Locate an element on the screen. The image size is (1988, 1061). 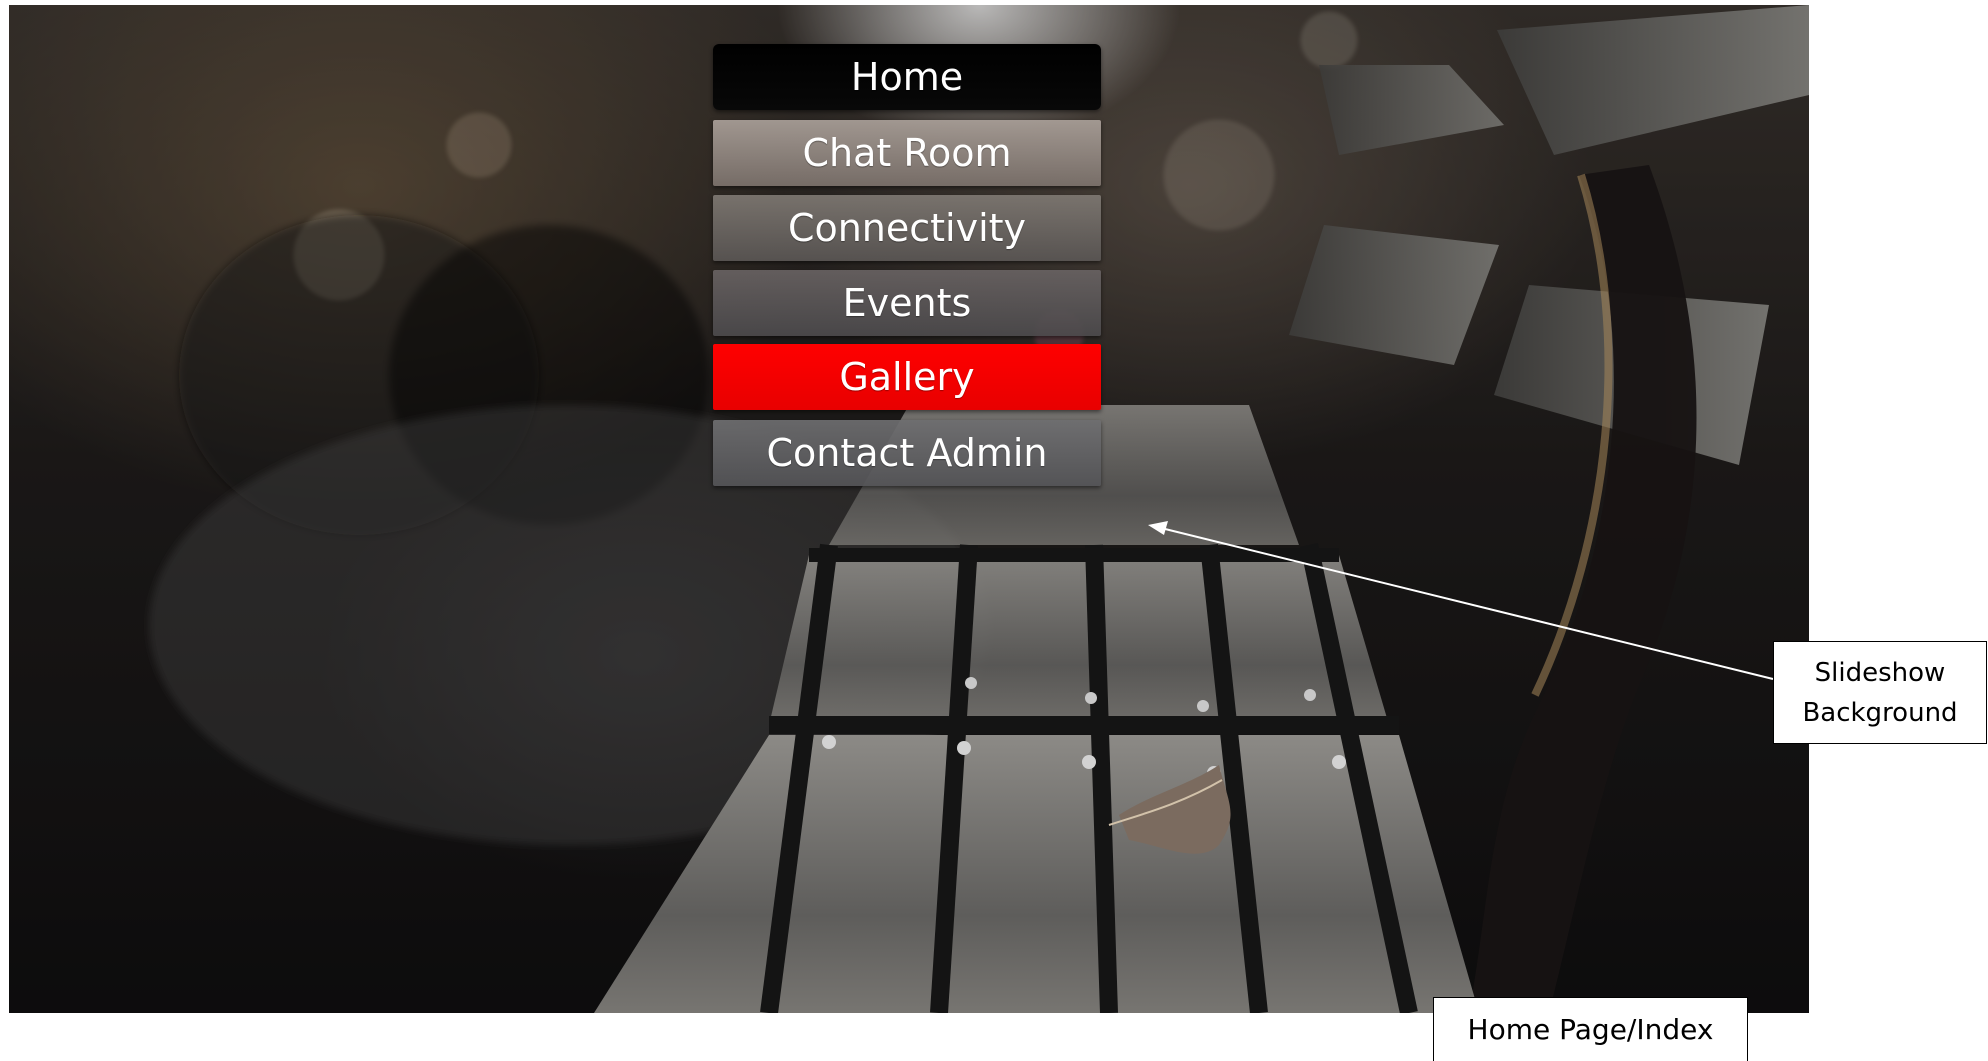
nav-item-chat-room: Chat Room is located at coordinates (907, 153).